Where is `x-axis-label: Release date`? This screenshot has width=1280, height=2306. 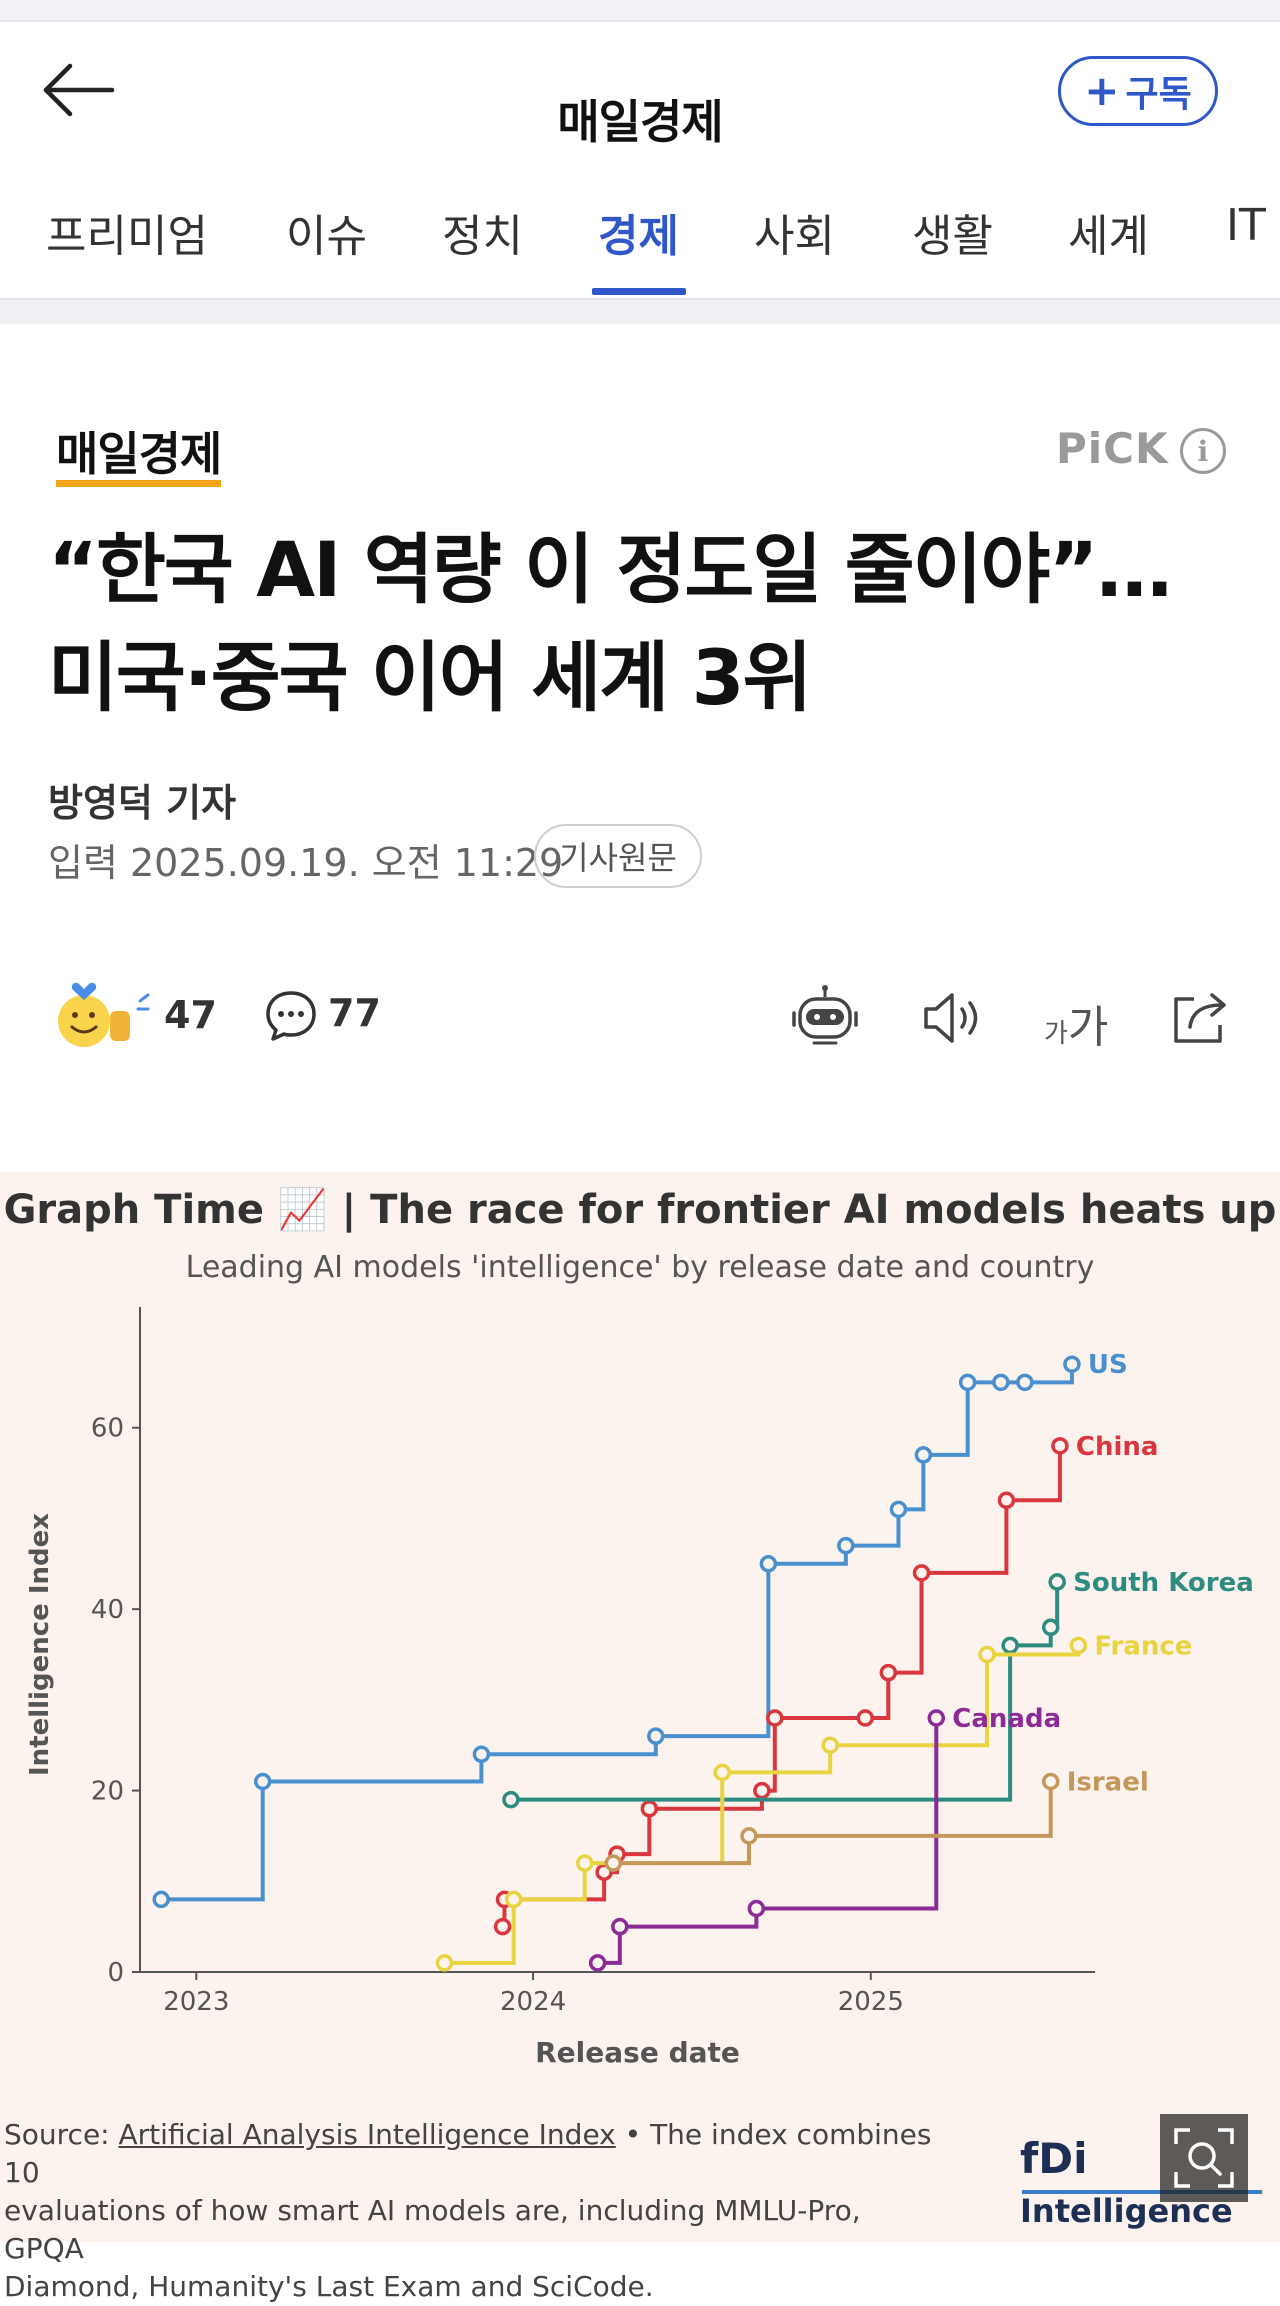
x-axis-label: Release date is located at coordinates (637, 2052).